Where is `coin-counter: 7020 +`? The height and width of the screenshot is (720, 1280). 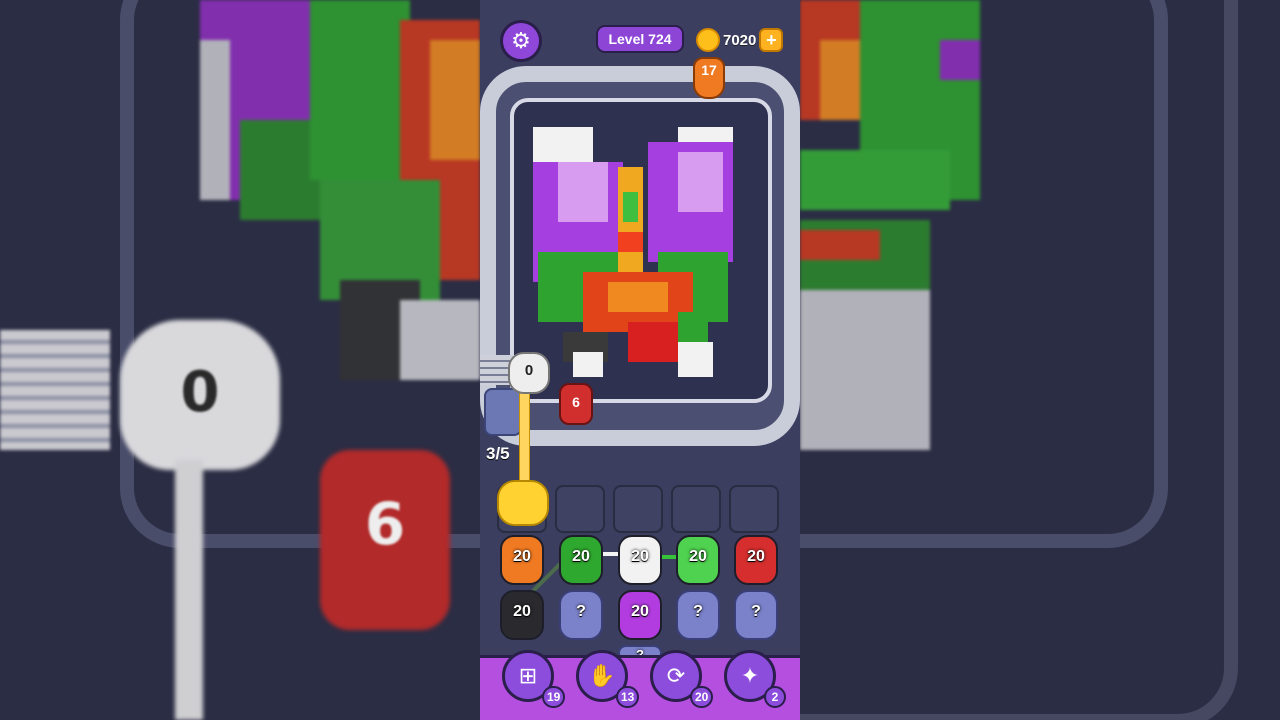 coin-counter: 7020 + is located at coordinates (740, 40).